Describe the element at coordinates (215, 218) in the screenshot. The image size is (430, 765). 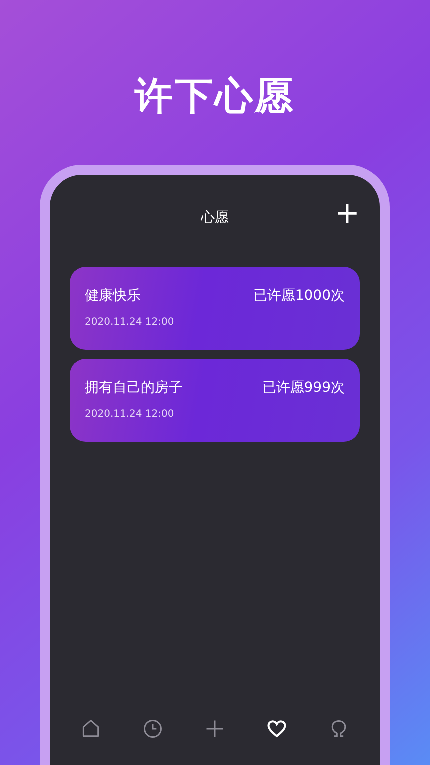
I see `screen-title: 心愿` at that location.